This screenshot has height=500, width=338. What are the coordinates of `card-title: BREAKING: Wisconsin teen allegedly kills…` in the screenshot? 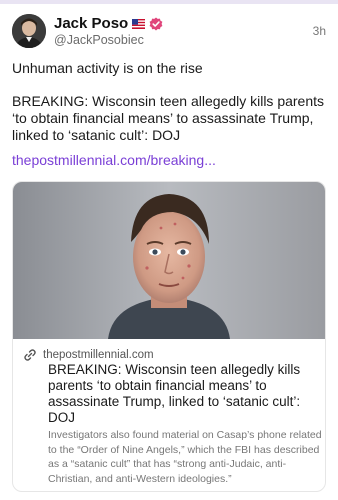 It's located at (184, 394).